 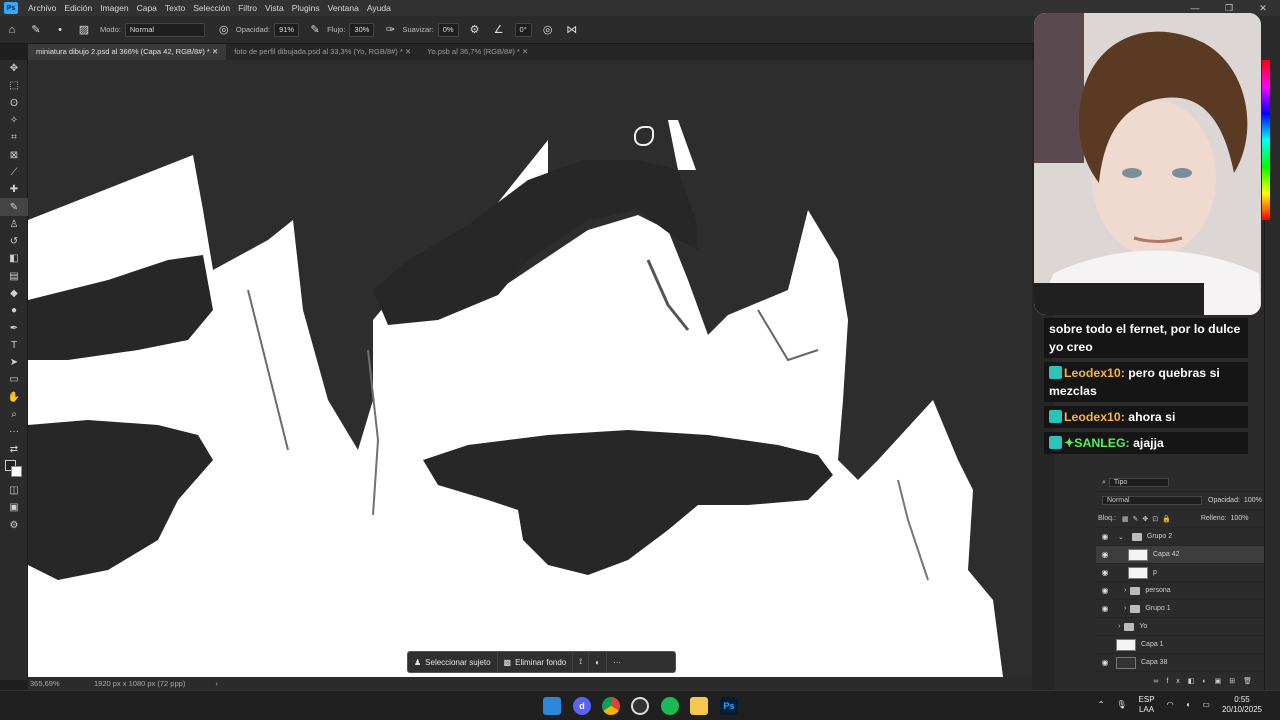 What do you see at coordinates (14, 490) in the screenshot?
I see `quick-mask-icon: ◫` at bounding box center [14, 490].